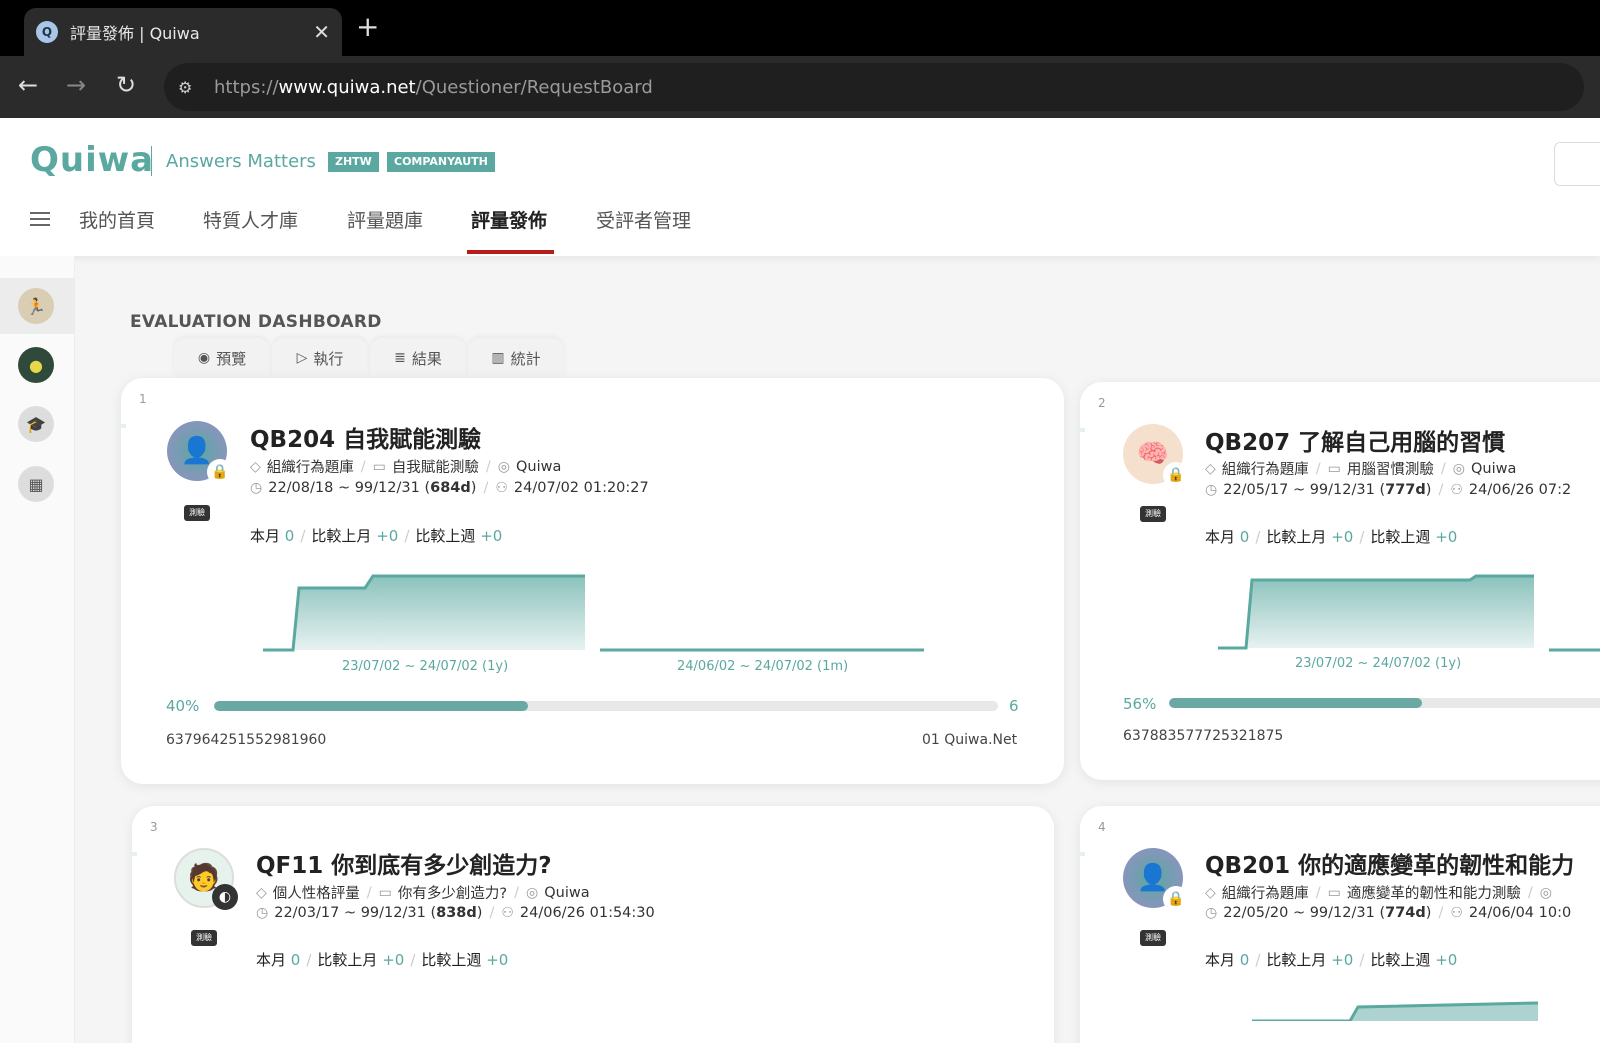  I want to click on card-number: 1, so click(143, 399).